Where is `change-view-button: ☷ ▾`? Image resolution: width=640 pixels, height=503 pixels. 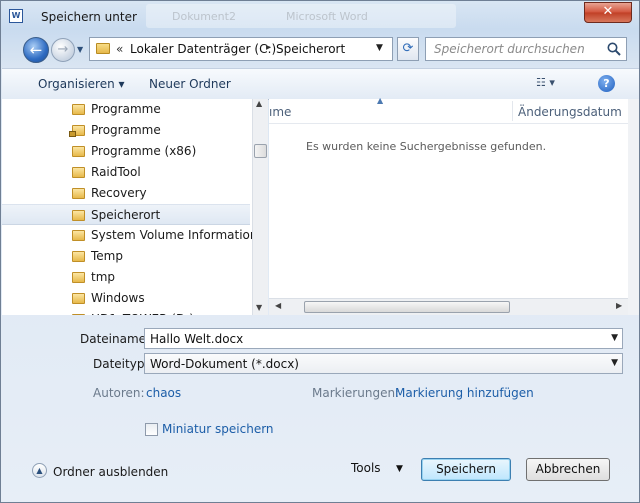
change-view-button: ☷ ▾ is located at coordinates (551, 84).